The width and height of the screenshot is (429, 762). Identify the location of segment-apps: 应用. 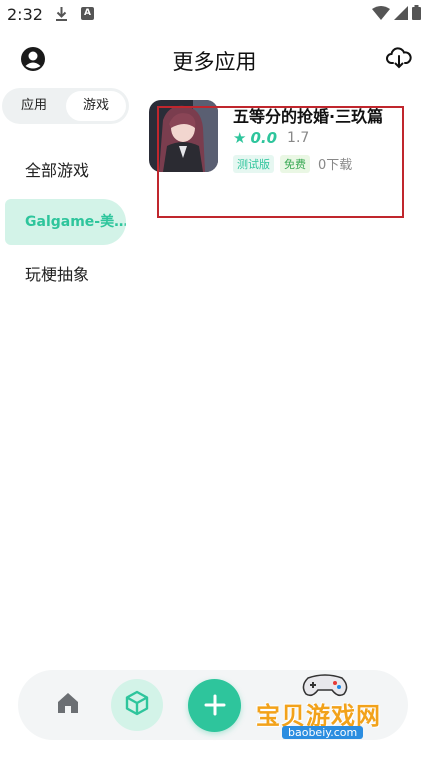
(34, 106).